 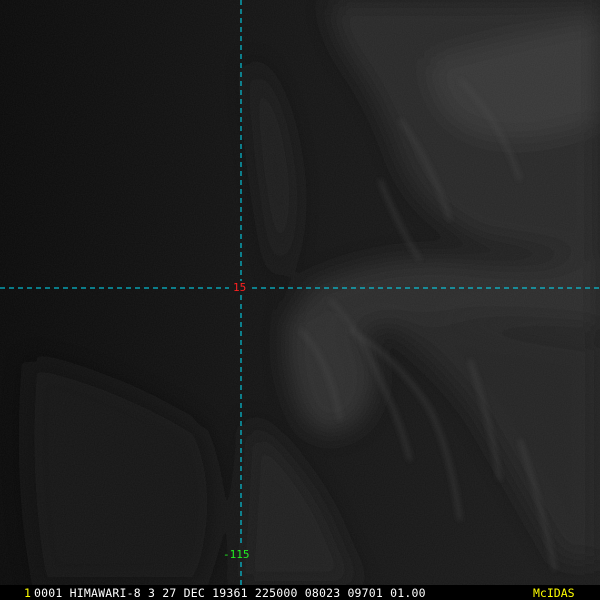 What do you see at coordinates (236, 554) in the screenshot?
I see `longitude-label: -115` at bounding box center [236, 554].